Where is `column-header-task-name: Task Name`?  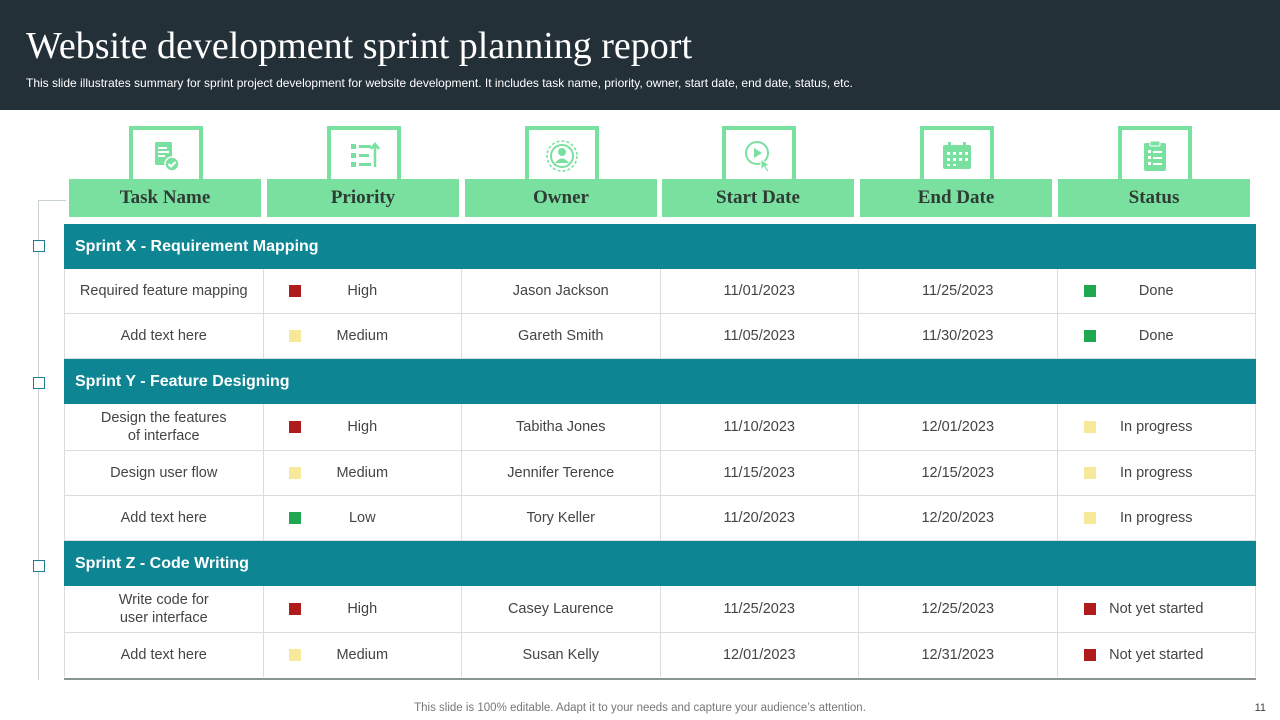
column-header-task-name: Task Name is located at coordinates (165, 172).